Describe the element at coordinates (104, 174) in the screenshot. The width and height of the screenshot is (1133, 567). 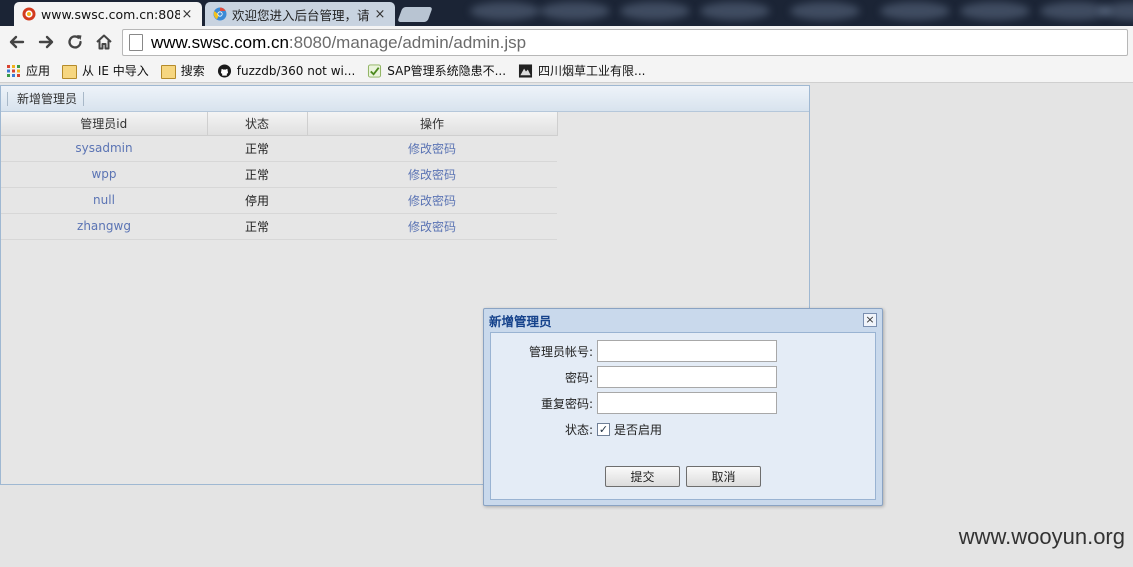
I see `admin-id-link: wpp` at that location.